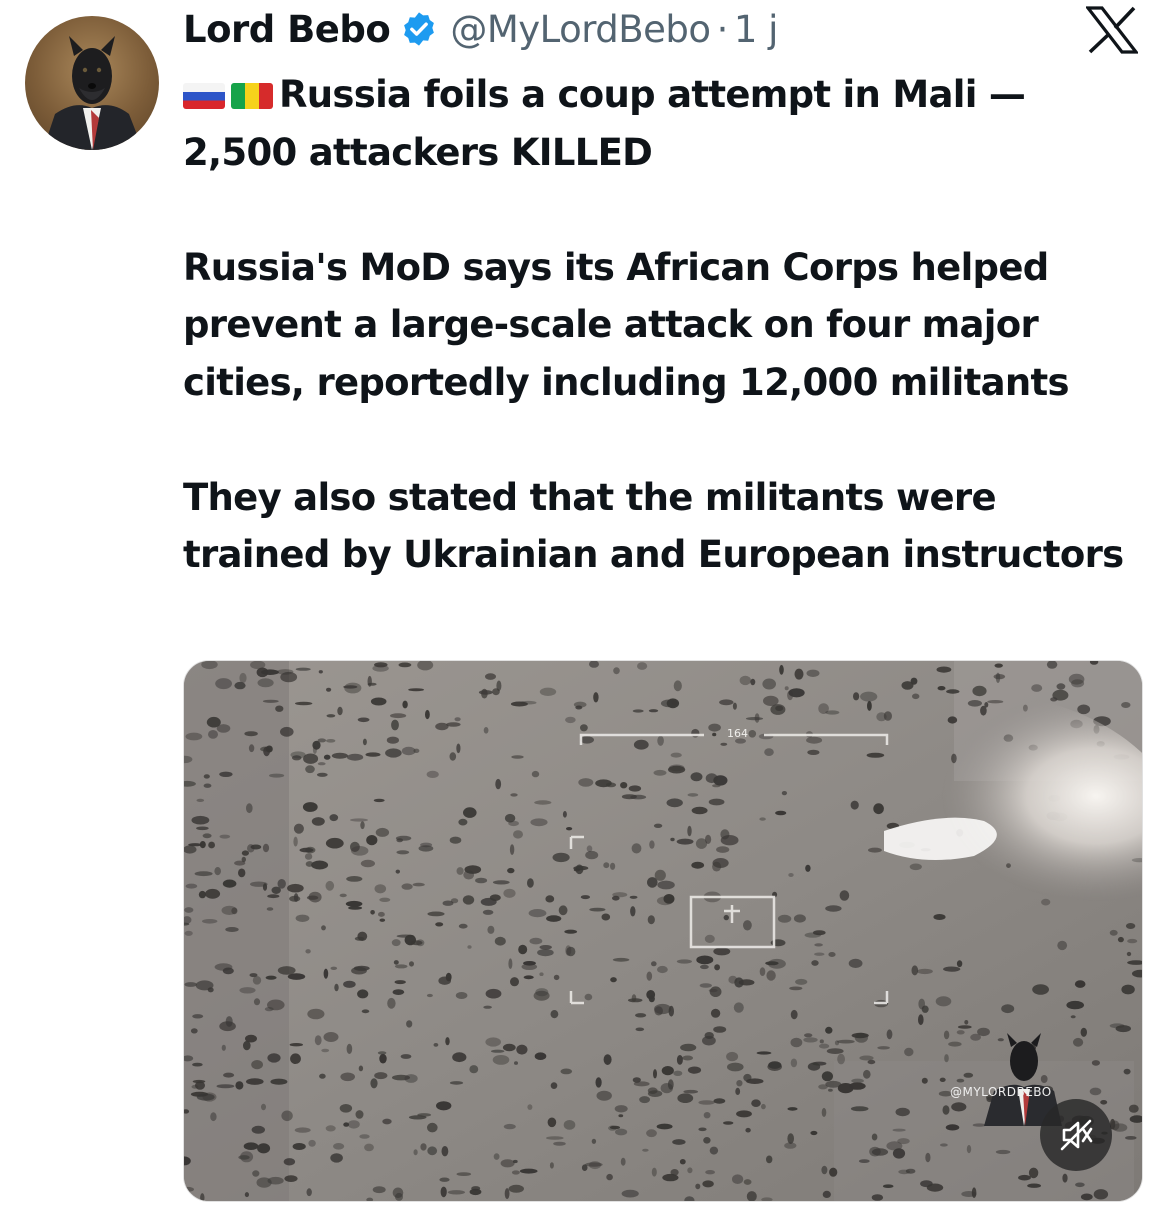 The height and width of the screenshot is (1211, 1155). Describe the element at coordinates (419, 29) in the screenshot. I see `verified-badge-icon` at that location.